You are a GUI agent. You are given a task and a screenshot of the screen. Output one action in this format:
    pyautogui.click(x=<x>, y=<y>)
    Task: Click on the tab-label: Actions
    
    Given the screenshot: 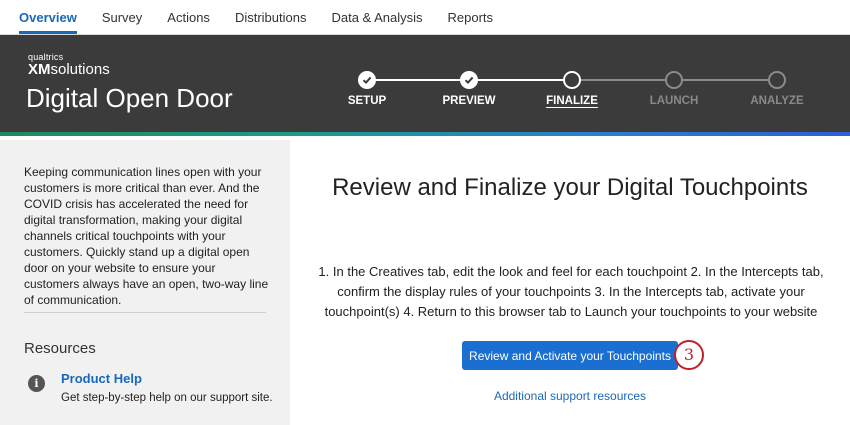 What is the action you would take?
    pyautogui.click(x=188, y=17)
    